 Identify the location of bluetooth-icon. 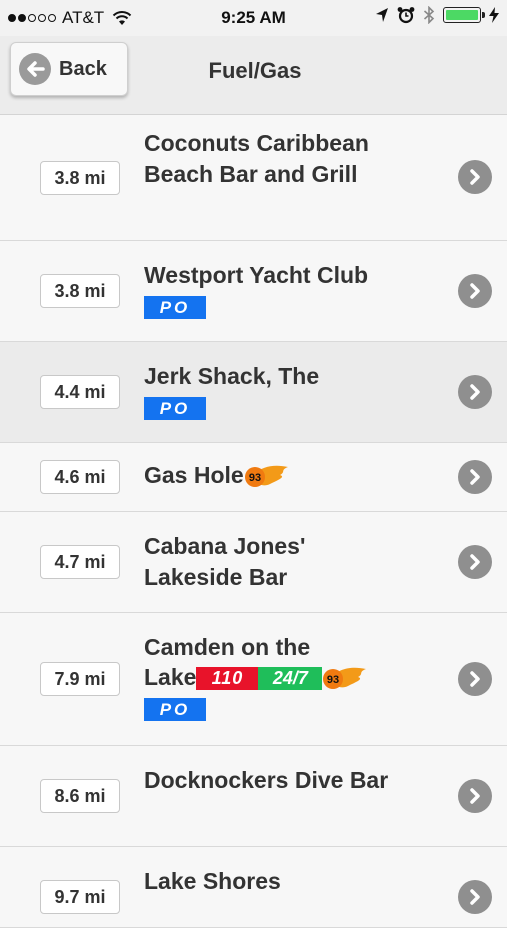
(429, 15).